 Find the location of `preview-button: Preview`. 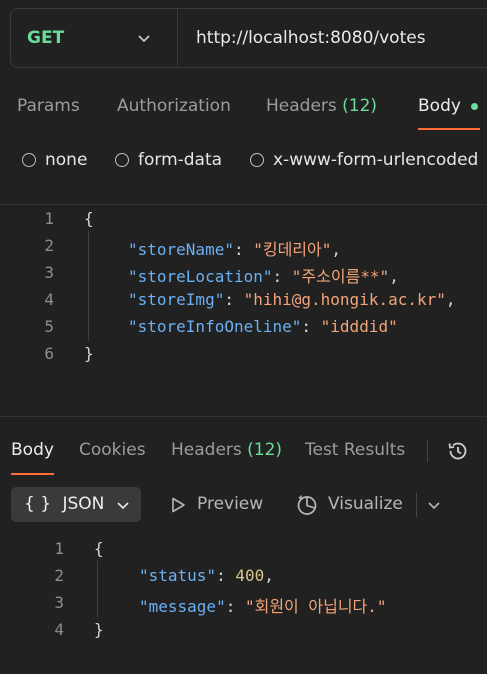

preview-button: Preview is located at coordinates (217, 505).